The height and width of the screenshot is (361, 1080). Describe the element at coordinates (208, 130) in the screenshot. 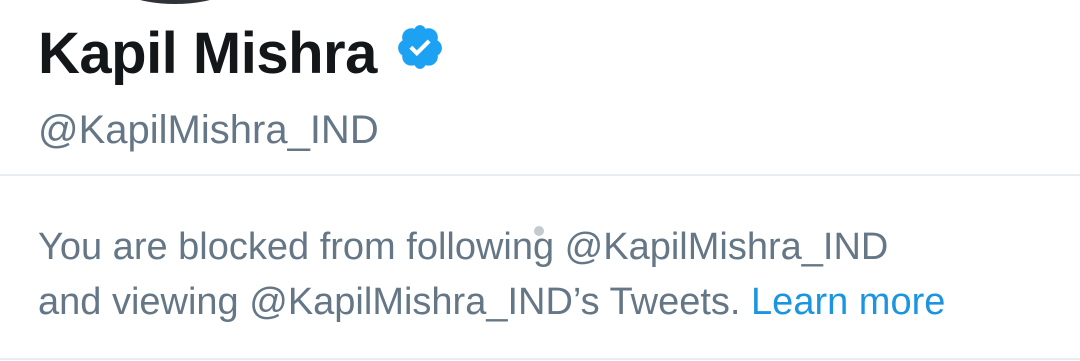

I see `profile-handle: @KapilMishra_IND` at that location.